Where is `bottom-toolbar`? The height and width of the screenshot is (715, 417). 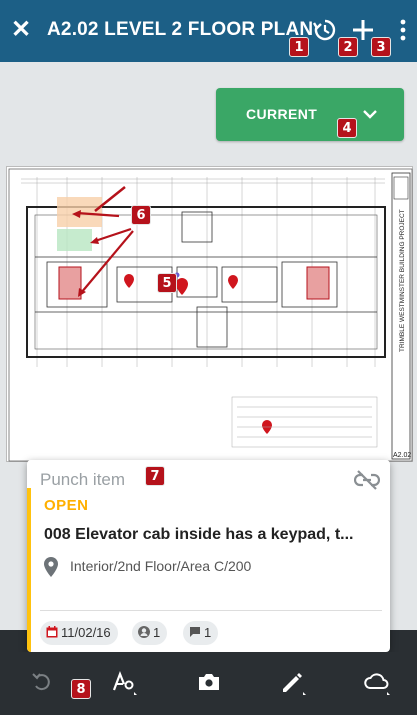 bottom-toolbar is located at coordinates (208, 683).